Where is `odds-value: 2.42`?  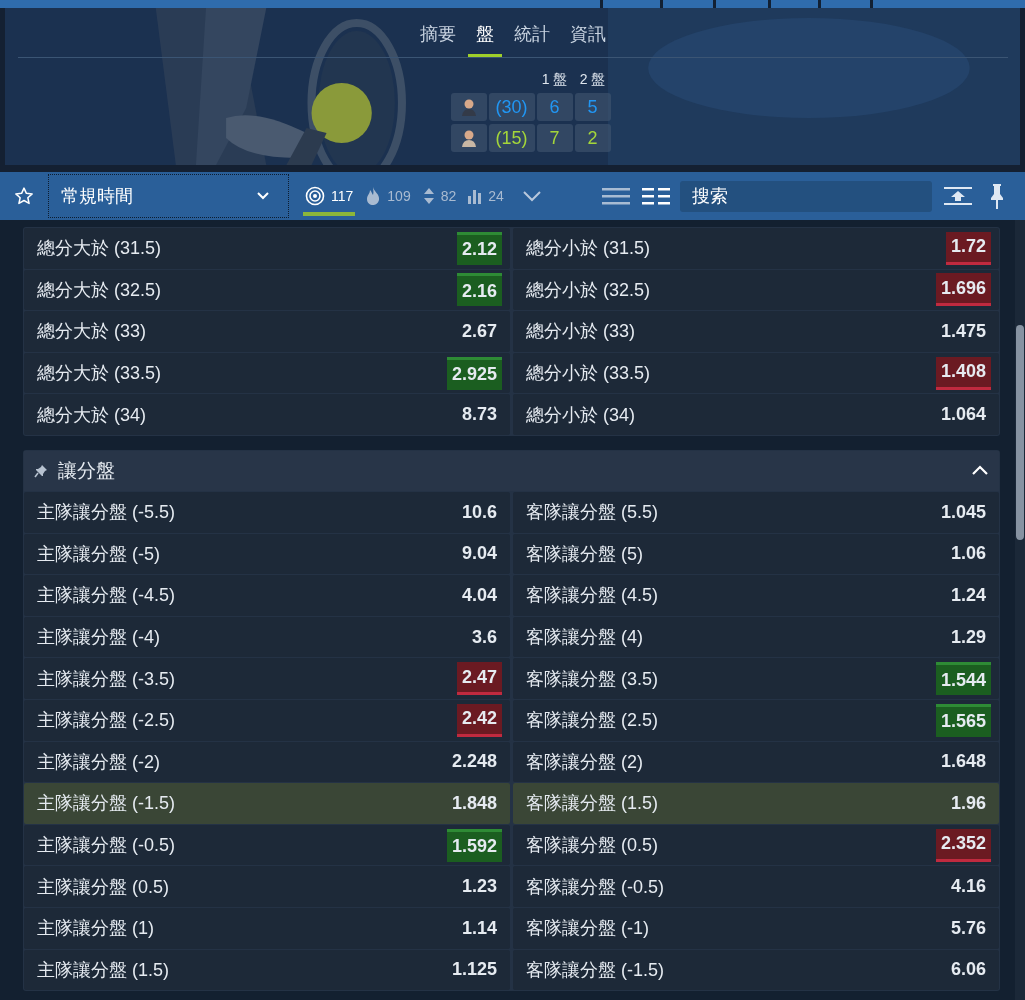 odds-value: 2.42 is located at coordinates (479, 720).